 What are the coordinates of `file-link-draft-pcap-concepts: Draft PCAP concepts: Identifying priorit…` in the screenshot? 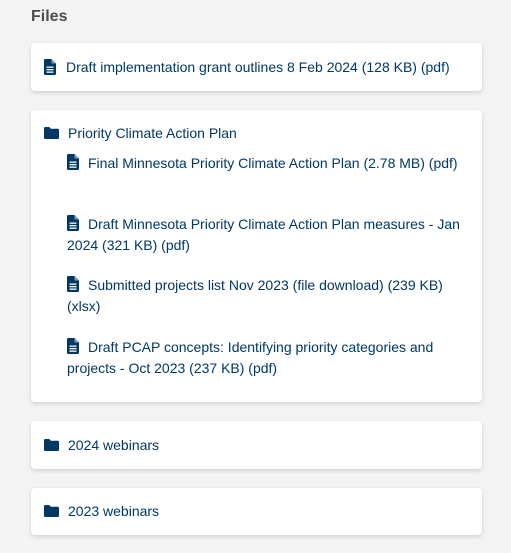 It's located at (267, 358).